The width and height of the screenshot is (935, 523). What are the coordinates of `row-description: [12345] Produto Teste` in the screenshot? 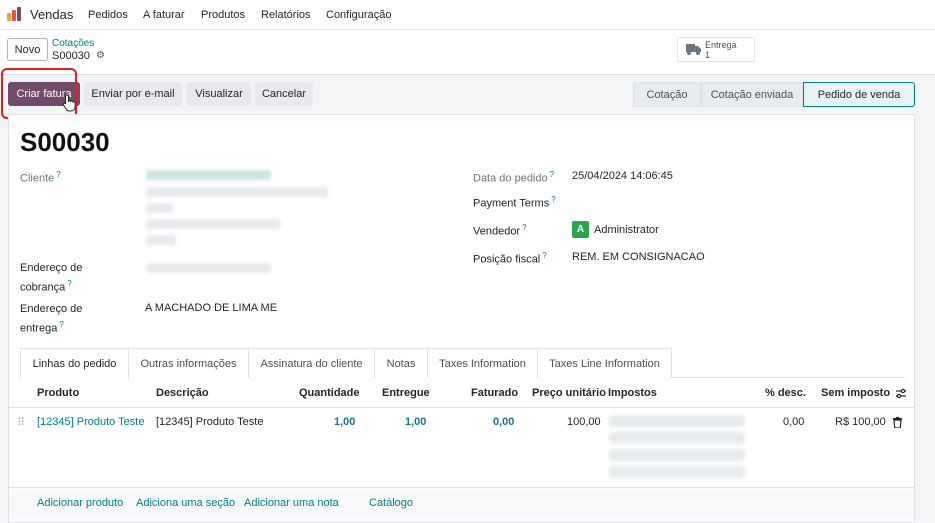 It's located at (209, 422).